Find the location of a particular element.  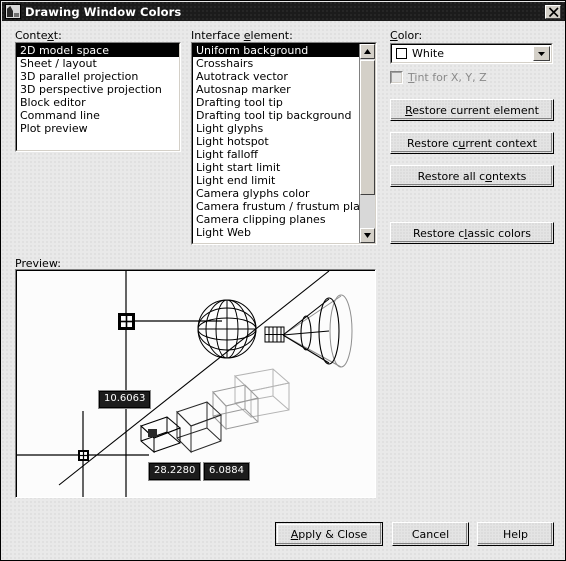

interface-element-list-item: Light hotspot is located at coordinates (276, 141).